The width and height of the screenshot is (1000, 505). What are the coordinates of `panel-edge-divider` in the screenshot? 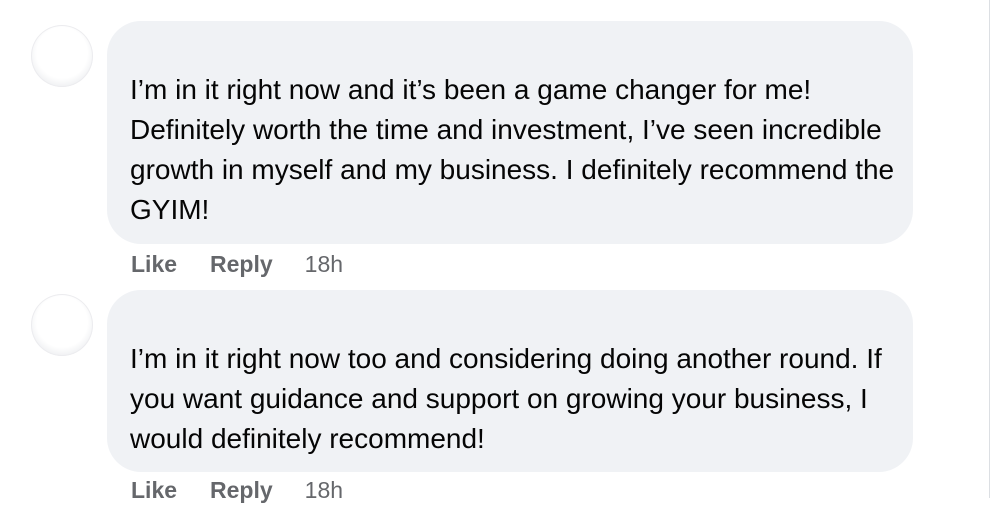 It's located at (989, 249).